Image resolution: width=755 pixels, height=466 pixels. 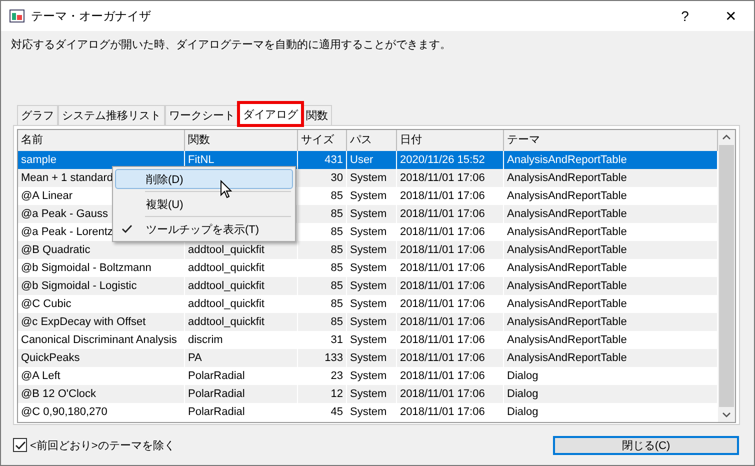 I want to click on tab: ワークシート, so click(x=202, y=115).